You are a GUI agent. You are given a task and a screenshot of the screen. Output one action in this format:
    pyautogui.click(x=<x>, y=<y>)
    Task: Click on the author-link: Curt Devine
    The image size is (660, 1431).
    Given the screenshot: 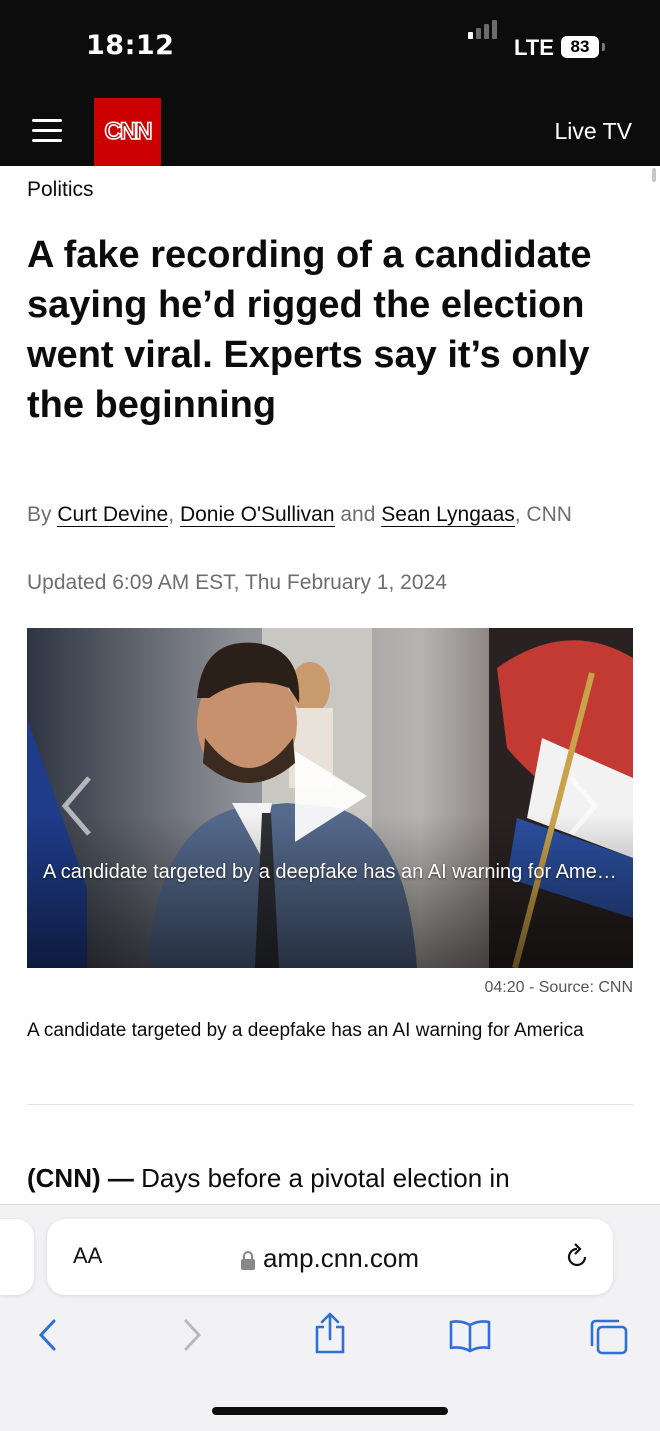 What is the action you would take?
    pyautogui.click(x=113, y=515)
    